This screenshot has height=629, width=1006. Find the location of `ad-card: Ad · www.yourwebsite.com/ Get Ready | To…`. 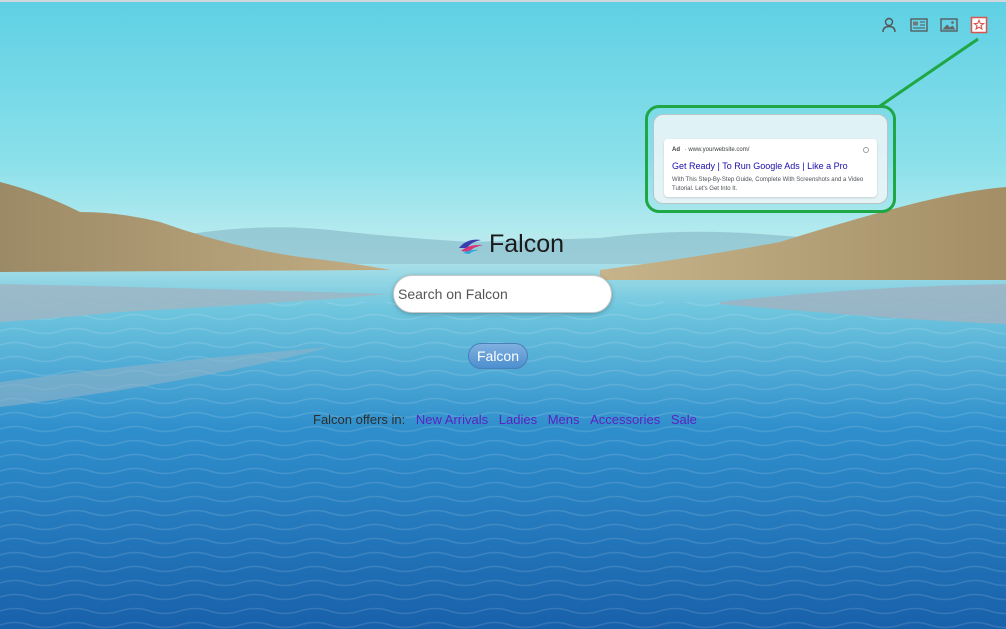

ad-card: Ad · www.yourwebsite.com/ Get Ready | To… is located at coordinates (770, 168).